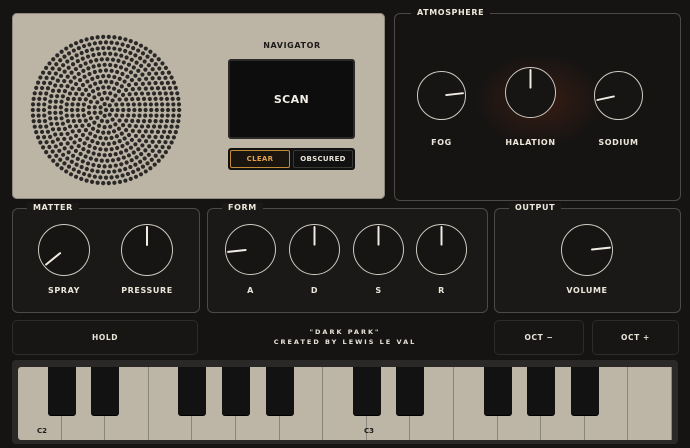 The image size is (690, 448). What do you see at coordinates (147, 290) in the screenshot?
I see `pressure-label: PRESSURE` at bounding box center [147, 290].